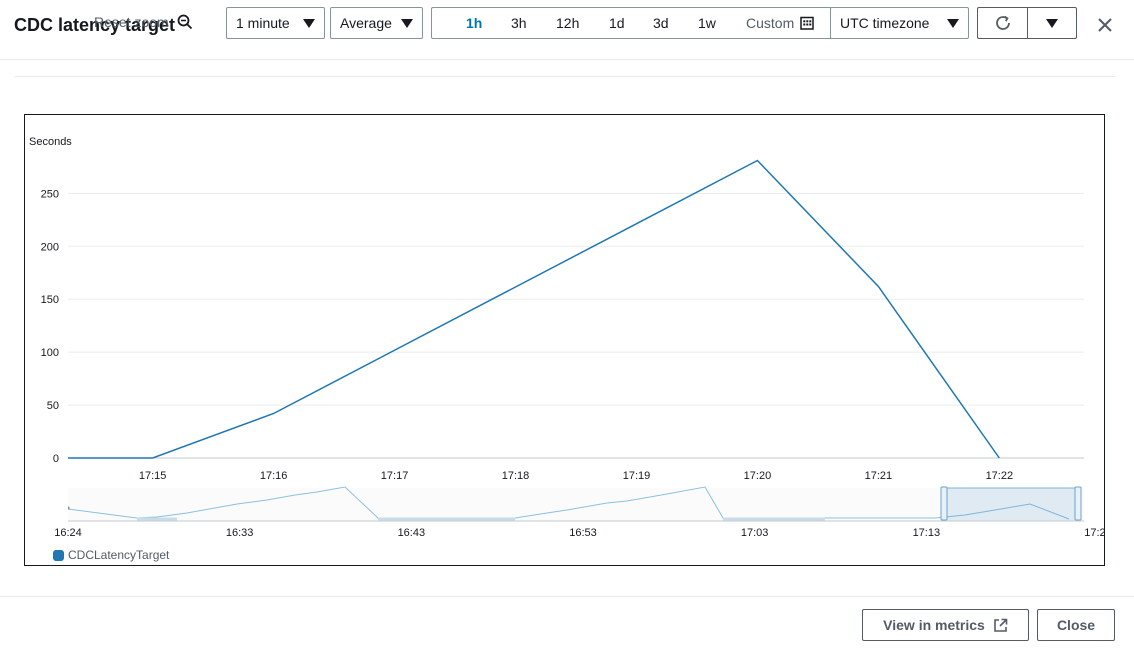 This screenshot has height=650, width=1134. I want to click on overview-right-handle, so click(1078, 503).